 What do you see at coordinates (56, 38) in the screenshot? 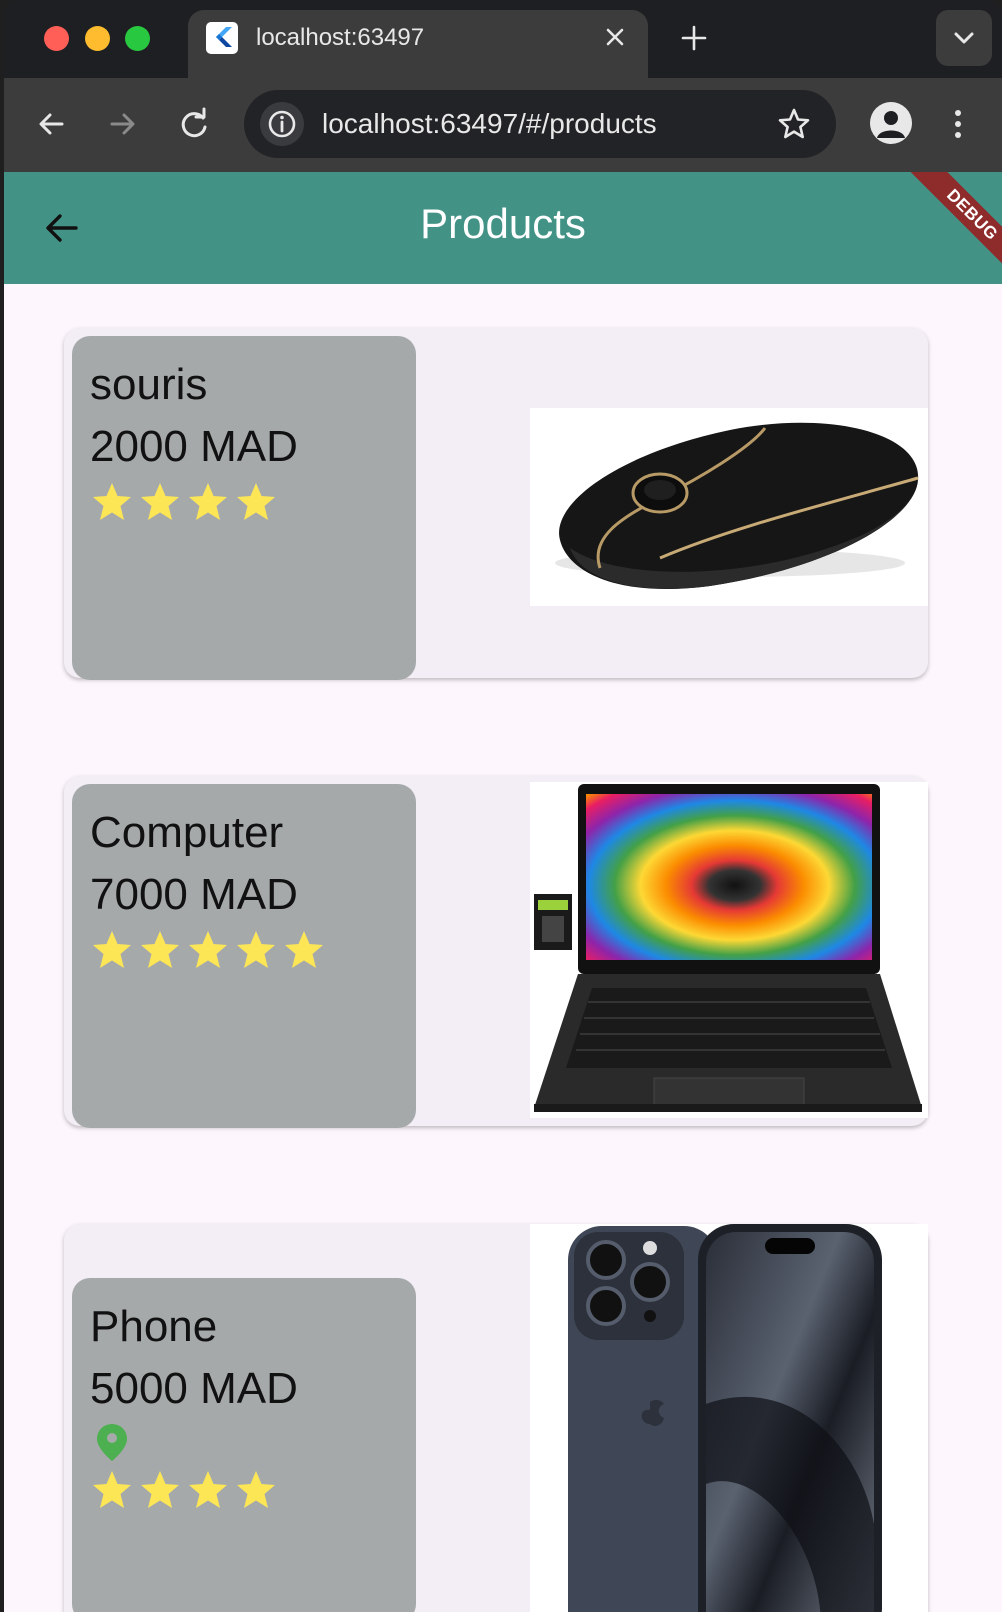
I see `close-window-button` at bounding box center [56, 38].